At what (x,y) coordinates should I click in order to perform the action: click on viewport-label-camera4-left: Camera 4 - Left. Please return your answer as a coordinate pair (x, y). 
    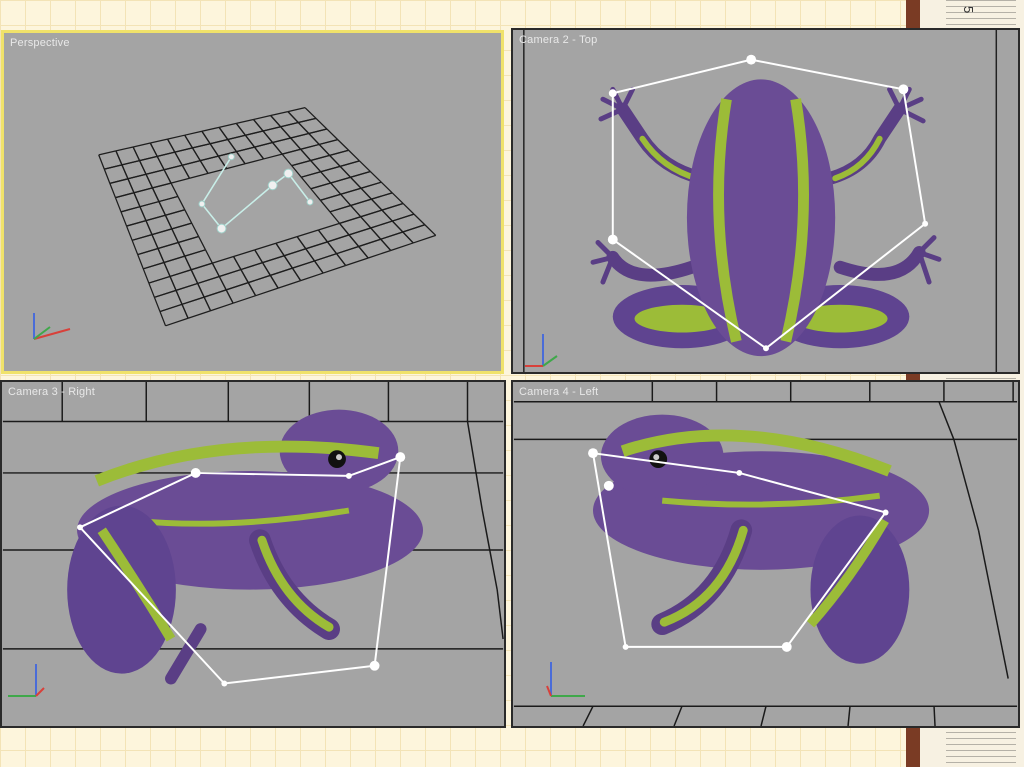
    Looking at the image, I should click on (558, 392).